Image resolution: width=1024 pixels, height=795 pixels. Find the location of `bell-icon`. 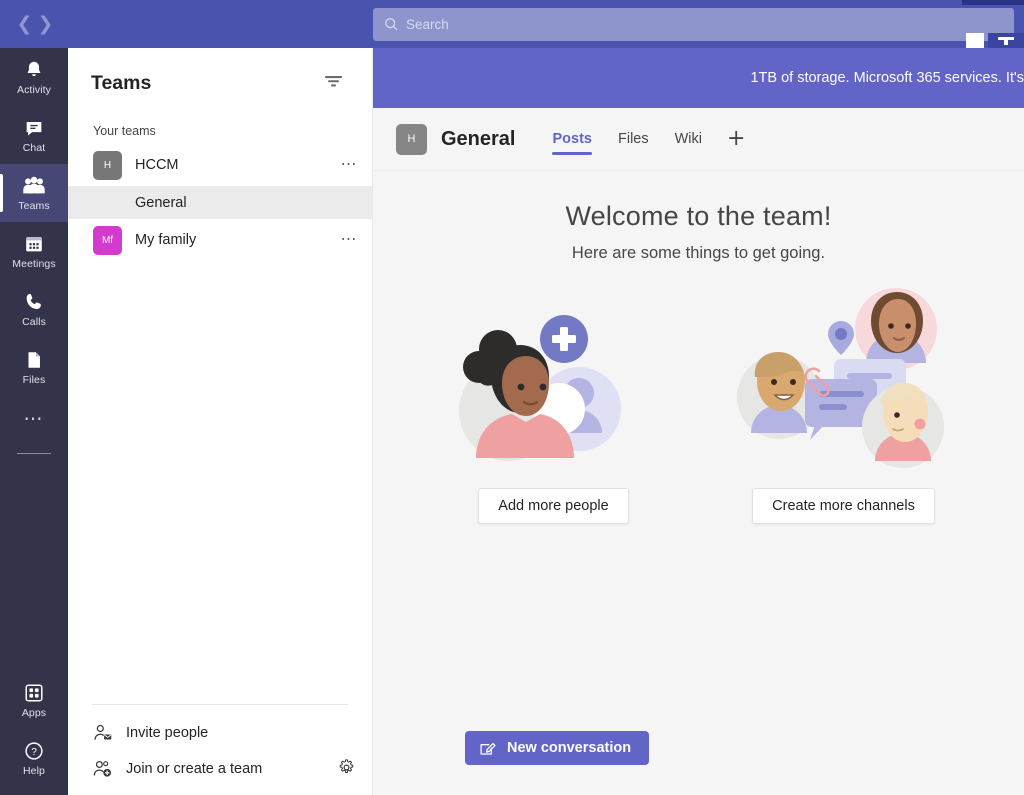

bell-icon is located at coordinates (34, 68).